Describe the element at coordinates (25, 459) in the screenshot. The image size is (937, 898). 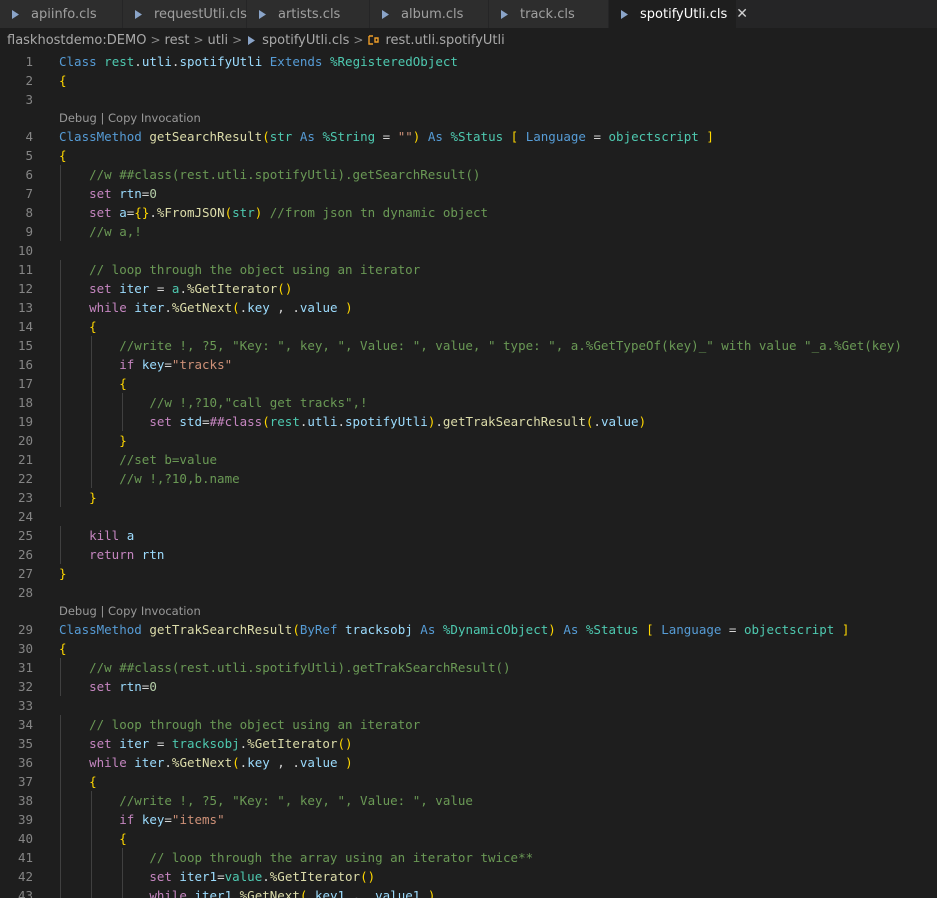
I see `line-number: 21` at that location.